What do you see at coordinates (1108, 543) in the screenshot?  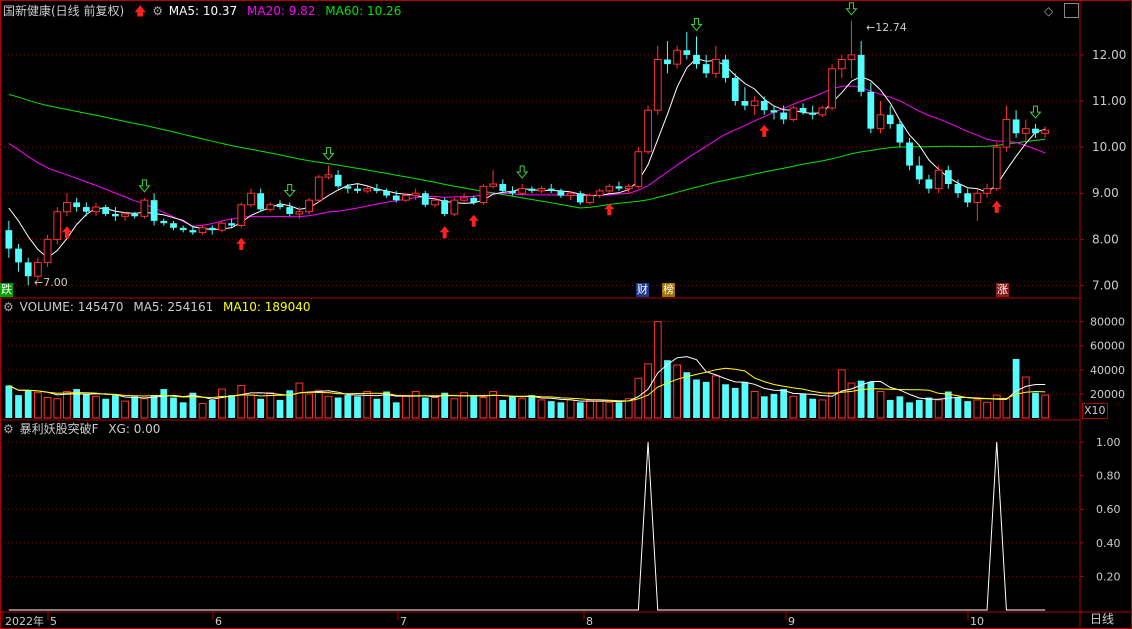 I see `indicator-axis-label: 0.40` at bounding box center [1108, 543].